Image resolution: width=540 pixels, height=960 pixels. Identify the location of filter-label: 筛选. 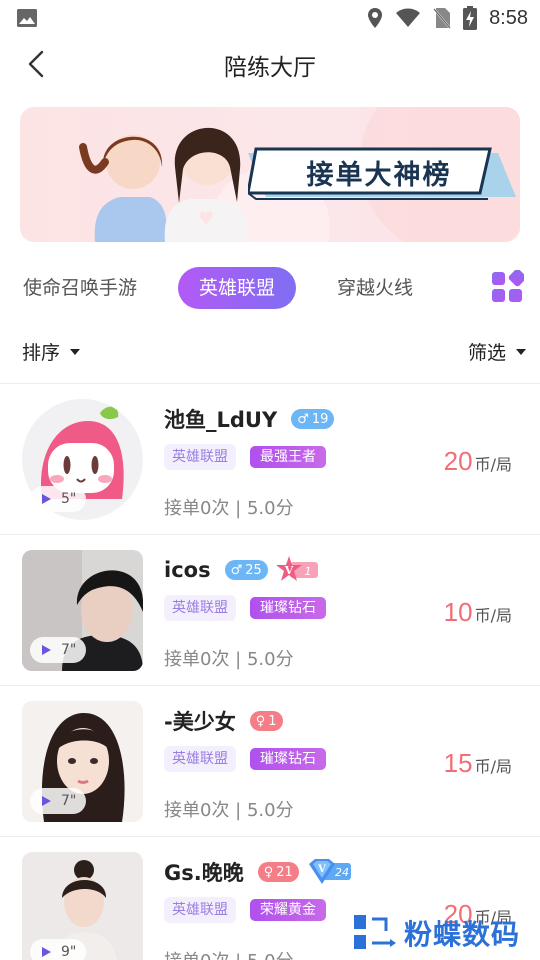
(486, 353).